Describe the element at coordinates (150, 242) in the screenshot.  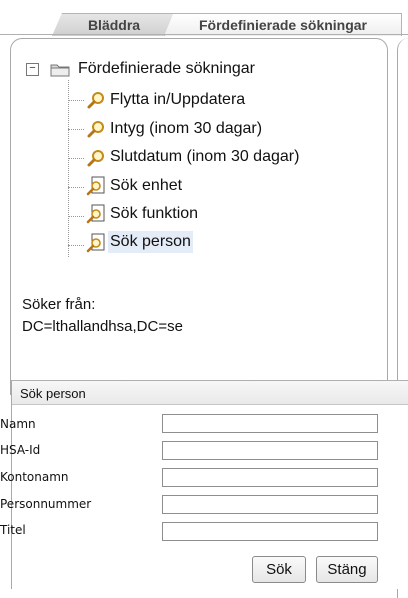
I see `tree-item-sok-person: Sök person` at that location.